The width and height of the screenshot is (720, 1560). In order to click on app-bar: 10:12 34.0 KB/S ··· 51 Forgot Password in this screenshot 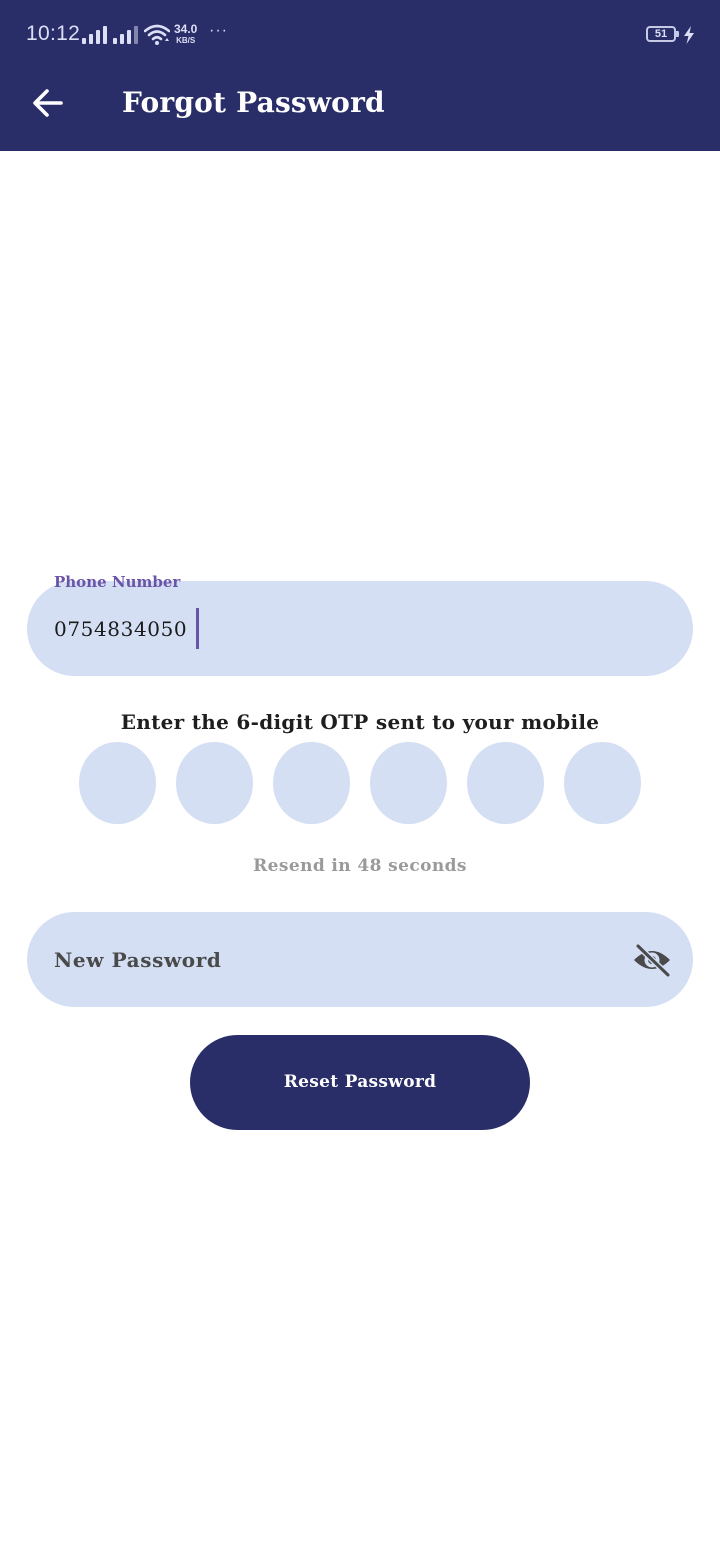, I will do `click(360, 75)`.